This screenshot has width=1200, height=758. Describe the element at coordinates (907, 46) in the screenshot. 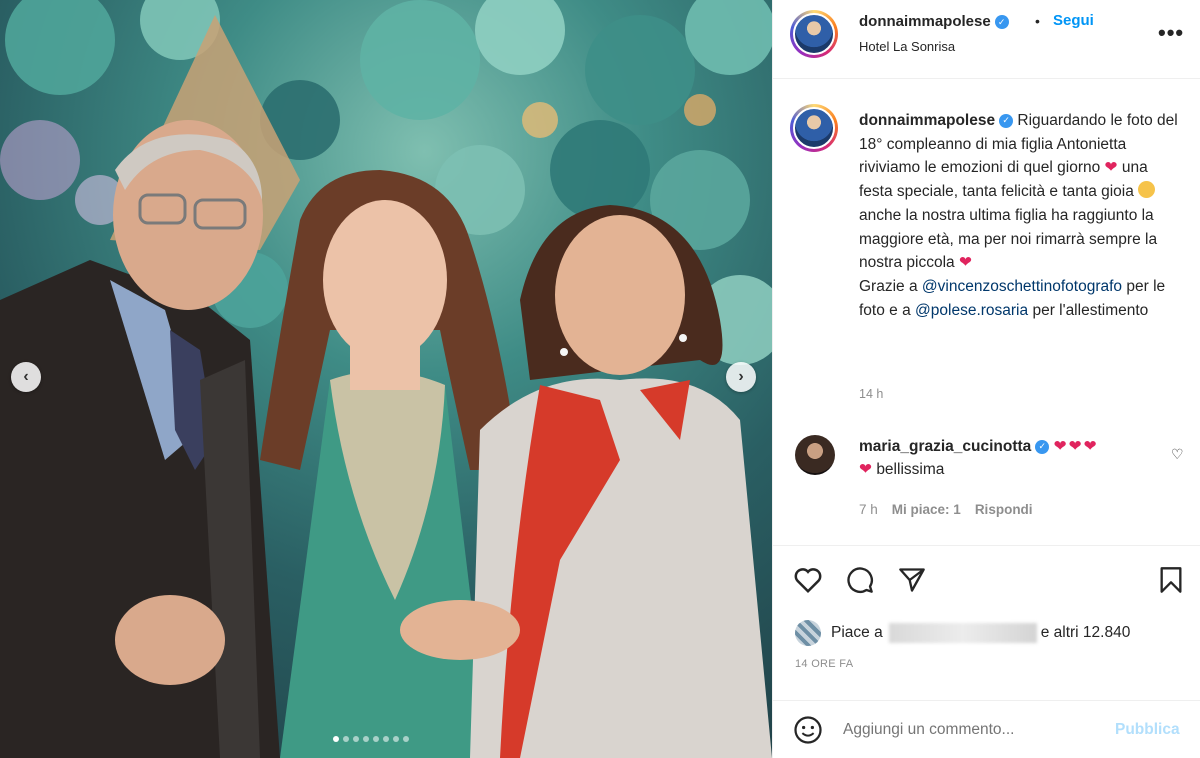

I see `post-location: Hotel La Sonrisa` at that location.